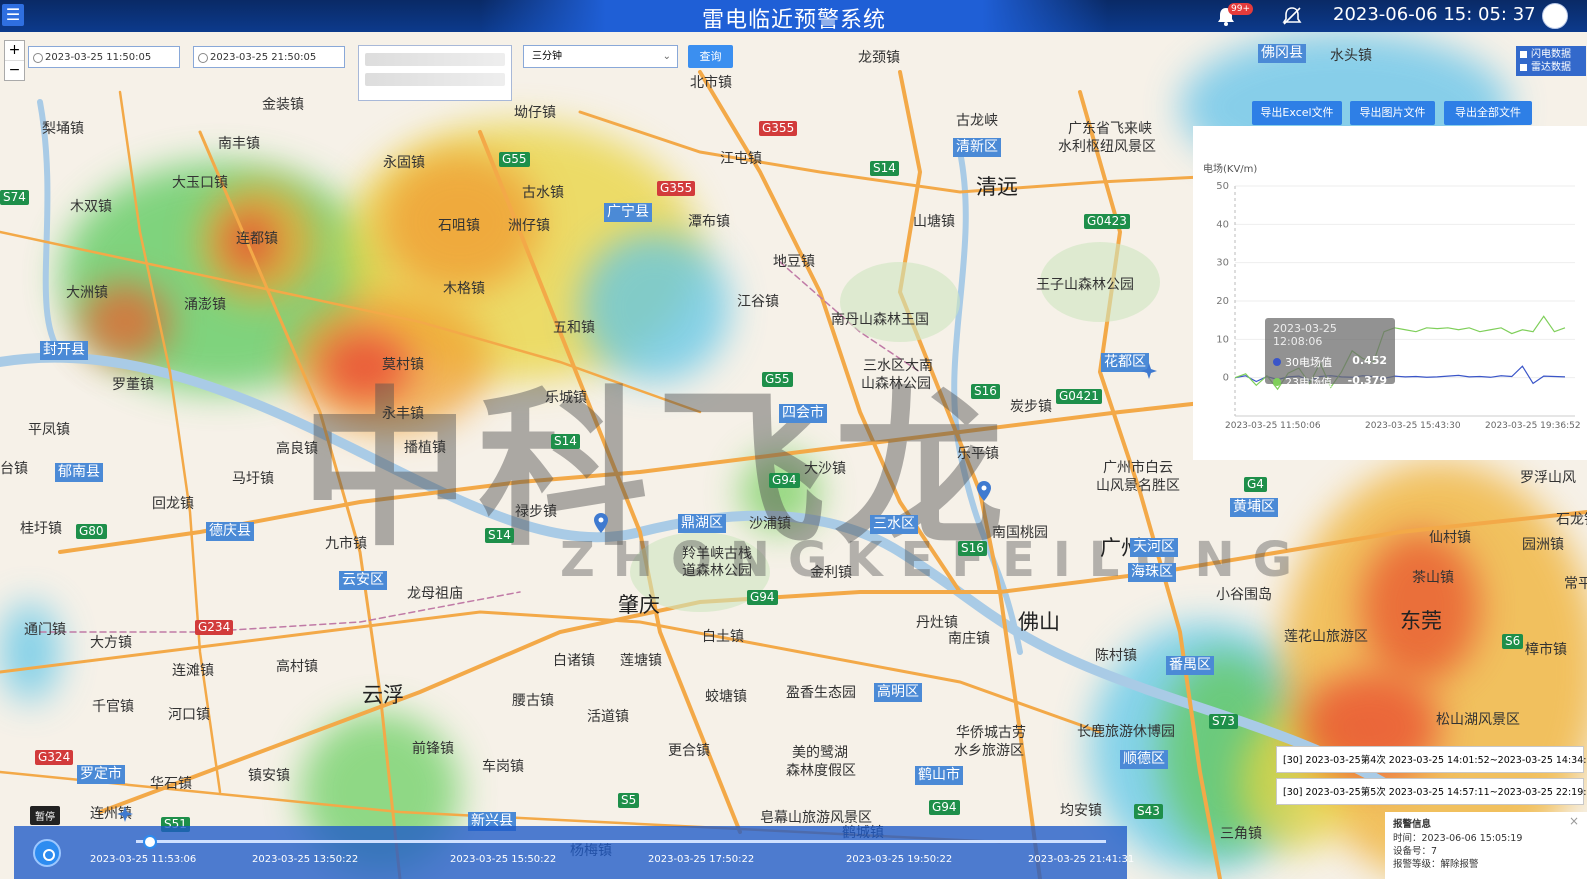 The height and width of the screenshot is (879, 1587). What do you see at coordinates (1020, 533) in the screenshot?
I see `place-label: 南国桃园` at bounding box center [1020, 533].